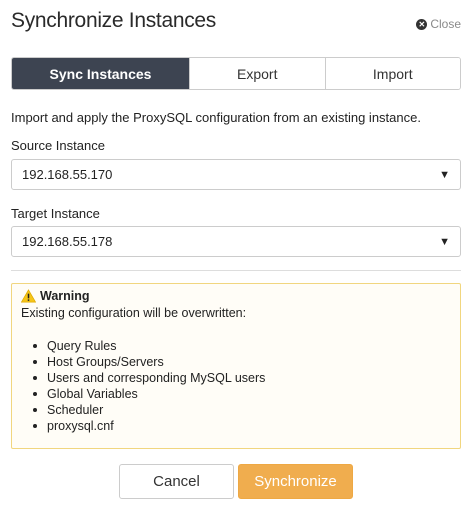  Describe the element at coordinates (236, 270) in the screenshot. I see `divider` at that location.